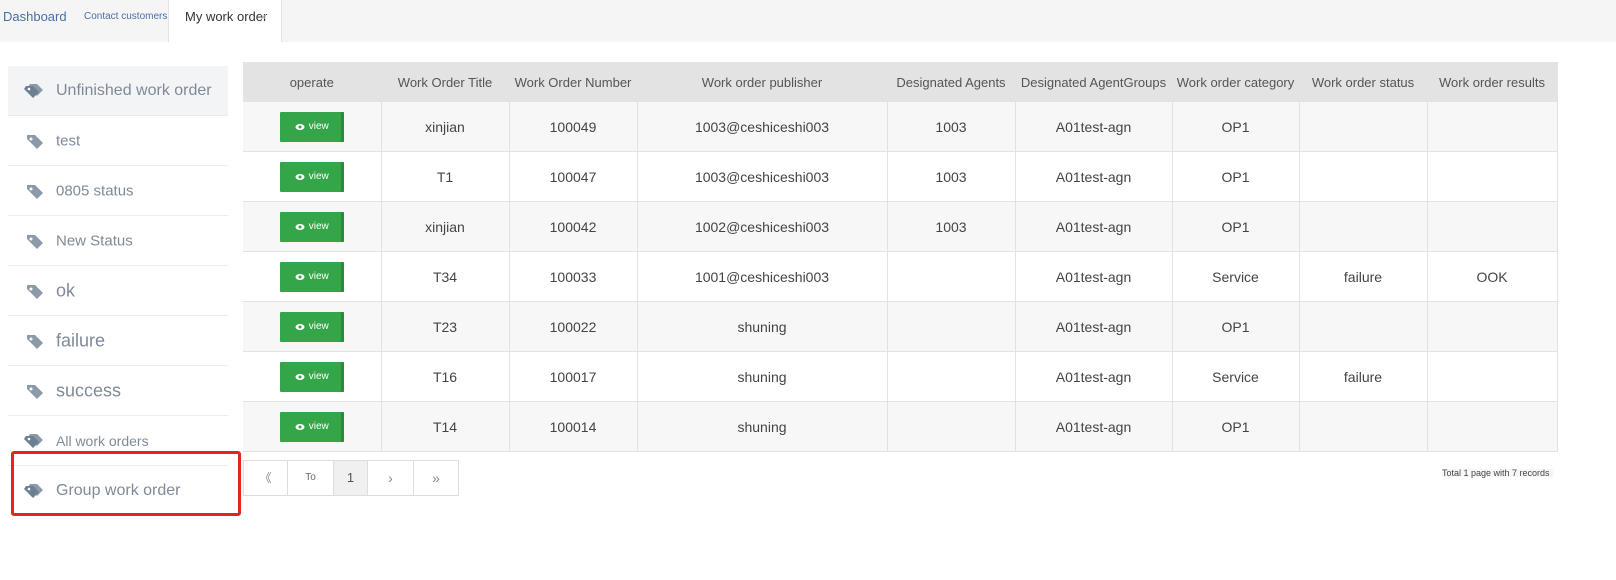 The image size is (1616, 580). I want to click on sidebar-item-label: Group work order, so click(118, 490).